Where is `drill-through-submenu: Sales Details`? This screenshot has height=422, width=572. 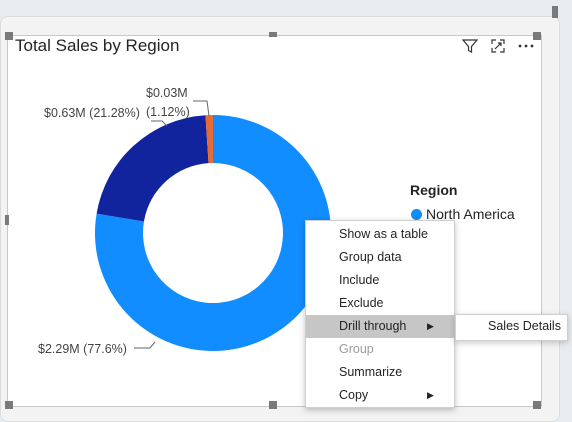
drill-through-submenu: Sales Details is located at coordinates (511, 327).